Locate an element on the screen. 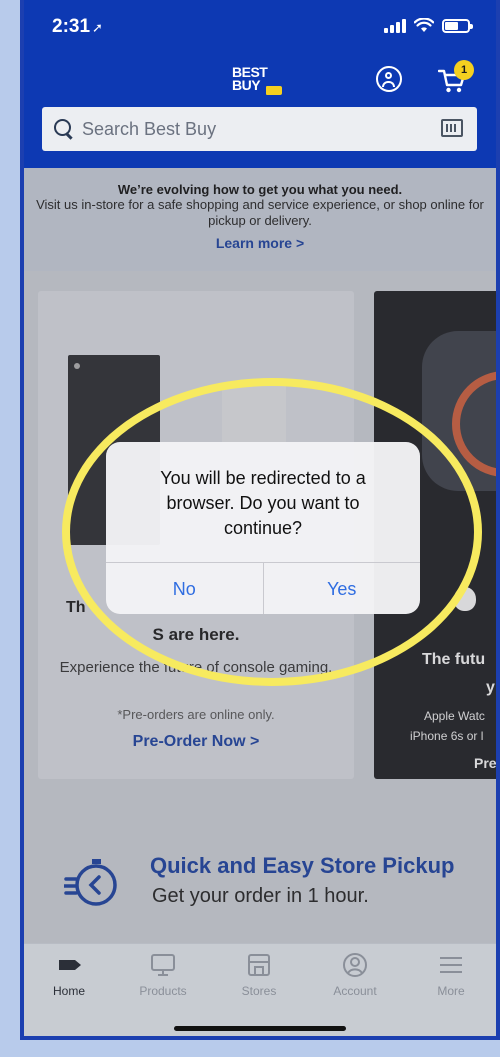  tab-label: Account is located at coordinates (355, 991).